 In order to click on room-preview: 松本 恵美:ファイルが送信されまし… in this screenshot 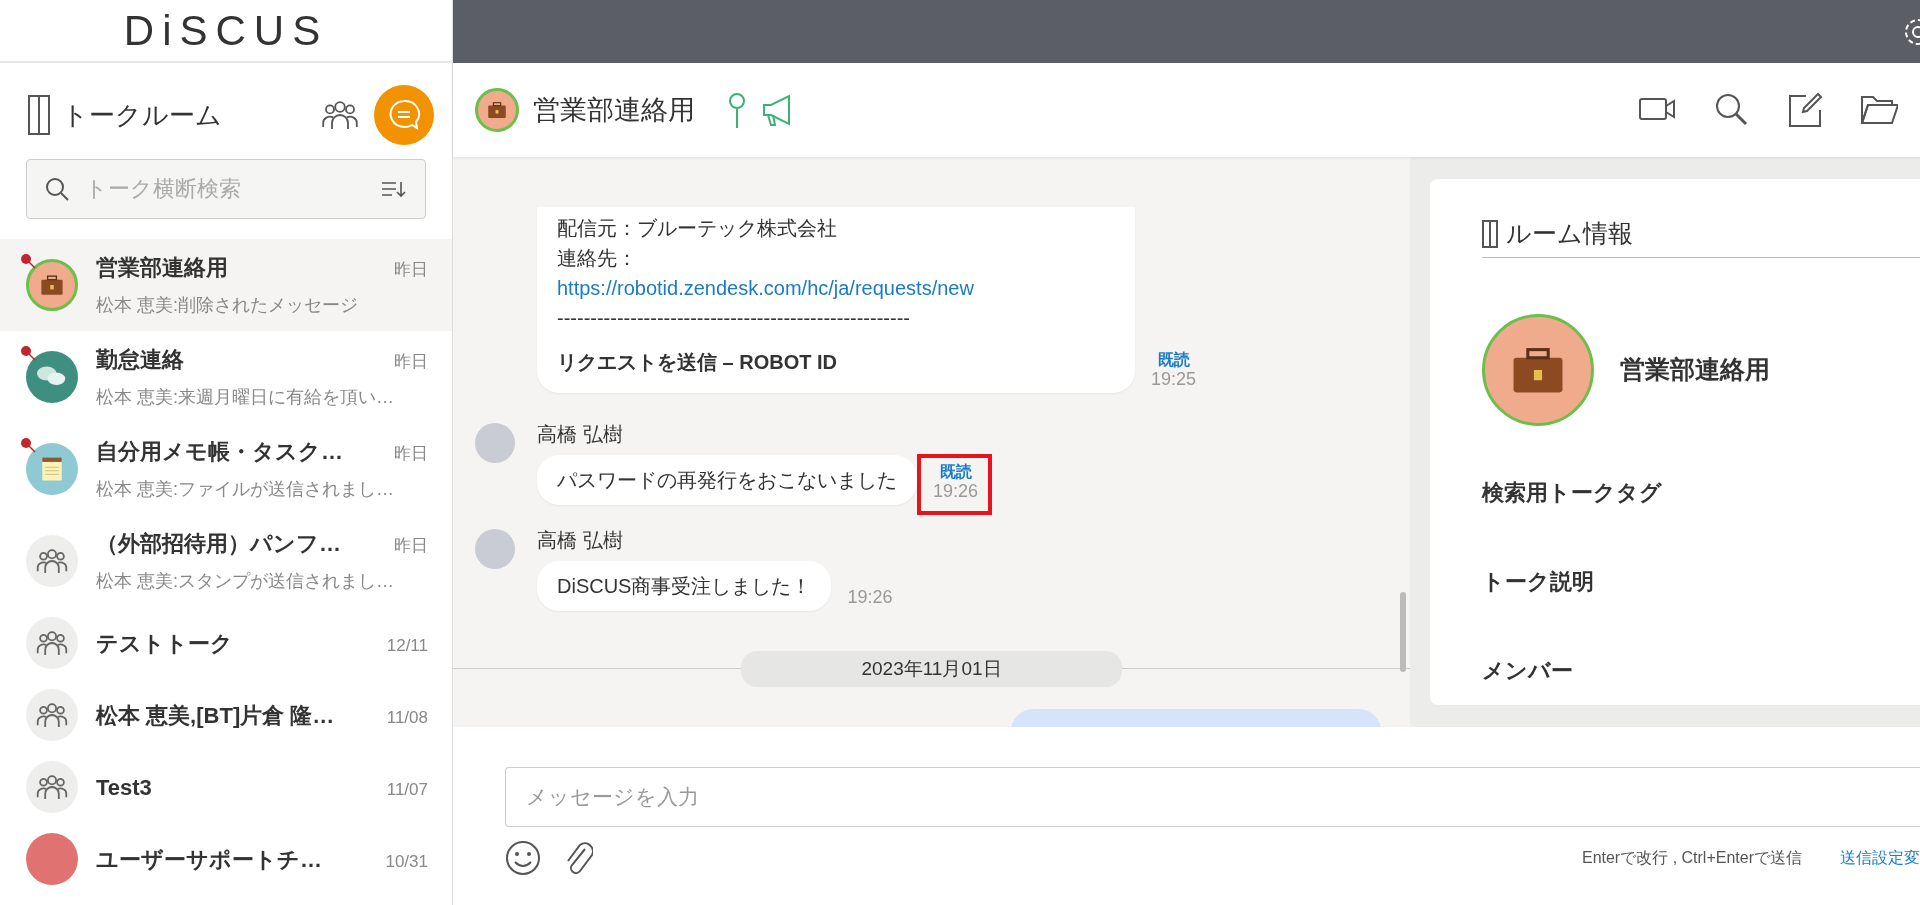, I will do `click(245, 489)`.